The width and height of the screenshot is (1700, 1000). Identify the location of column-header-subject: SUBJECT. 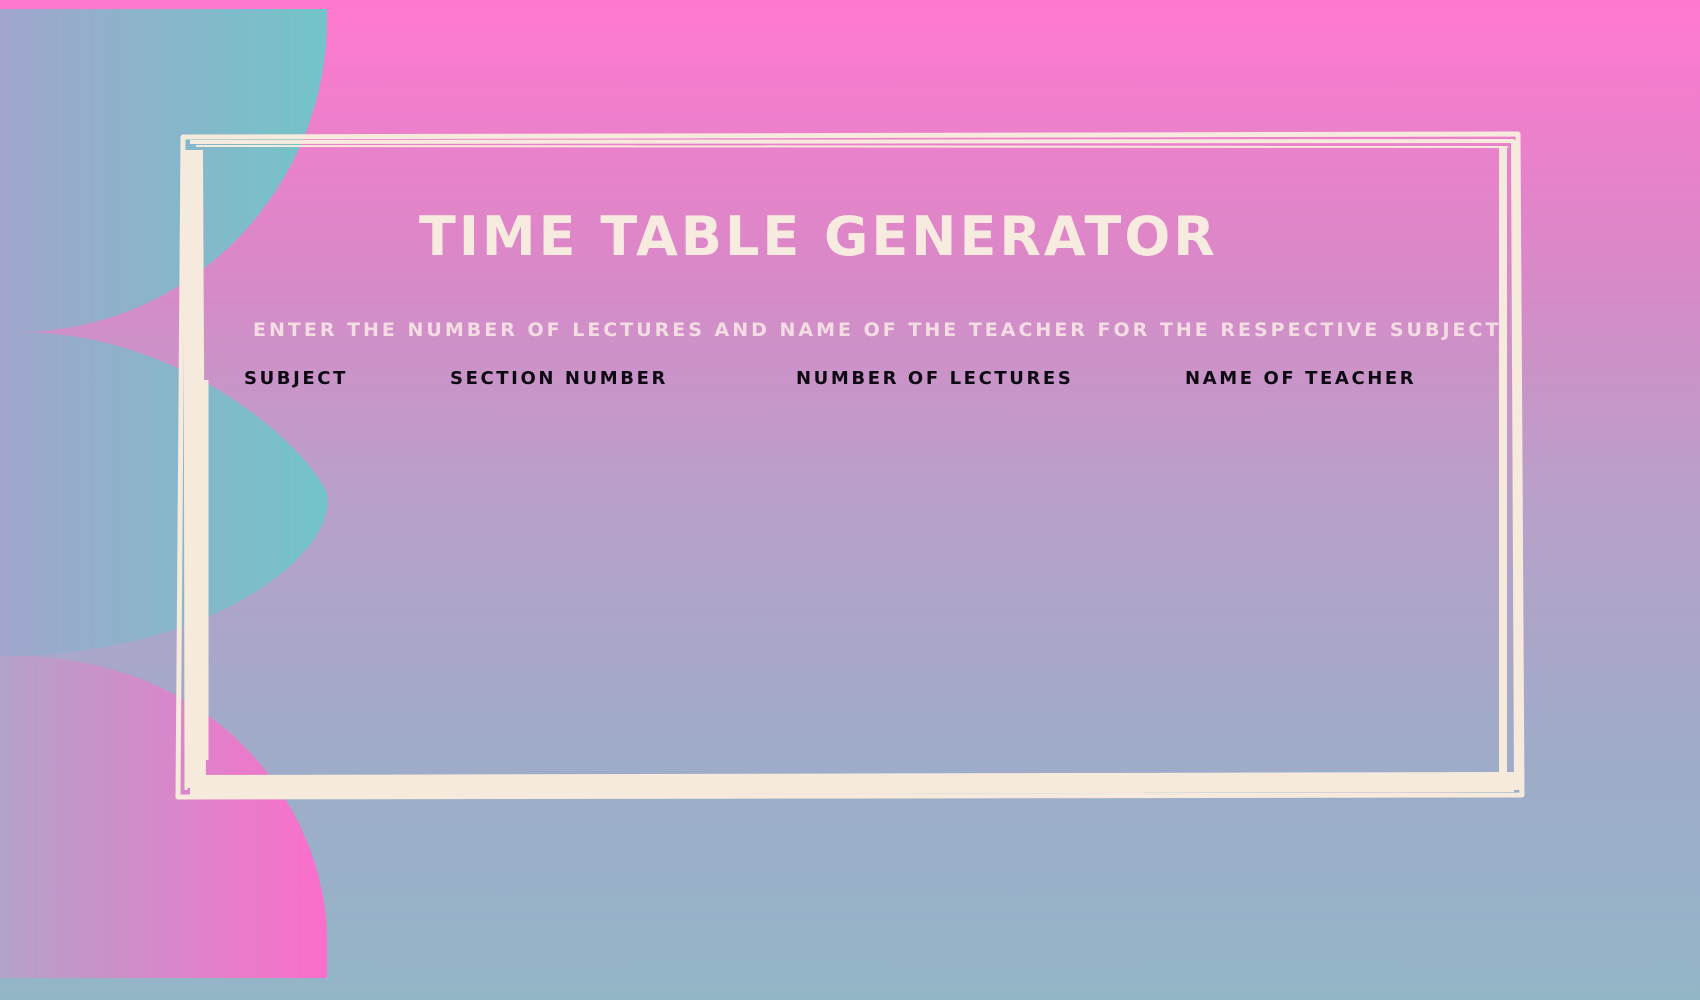
(296, 378).